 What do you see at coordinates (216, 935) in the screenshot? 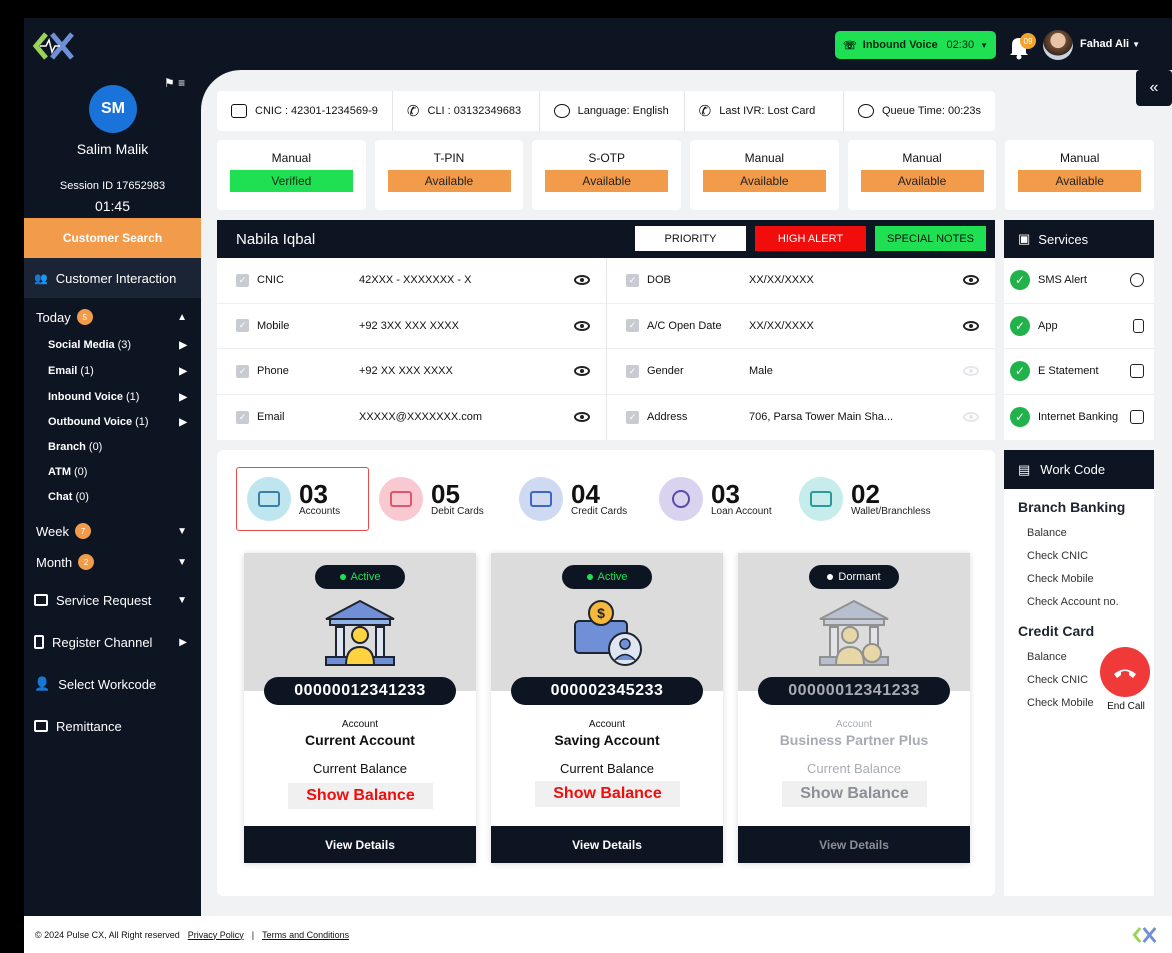
I see `privacy-policy-link: Privacy Policy` at bounding box center [216, 935].